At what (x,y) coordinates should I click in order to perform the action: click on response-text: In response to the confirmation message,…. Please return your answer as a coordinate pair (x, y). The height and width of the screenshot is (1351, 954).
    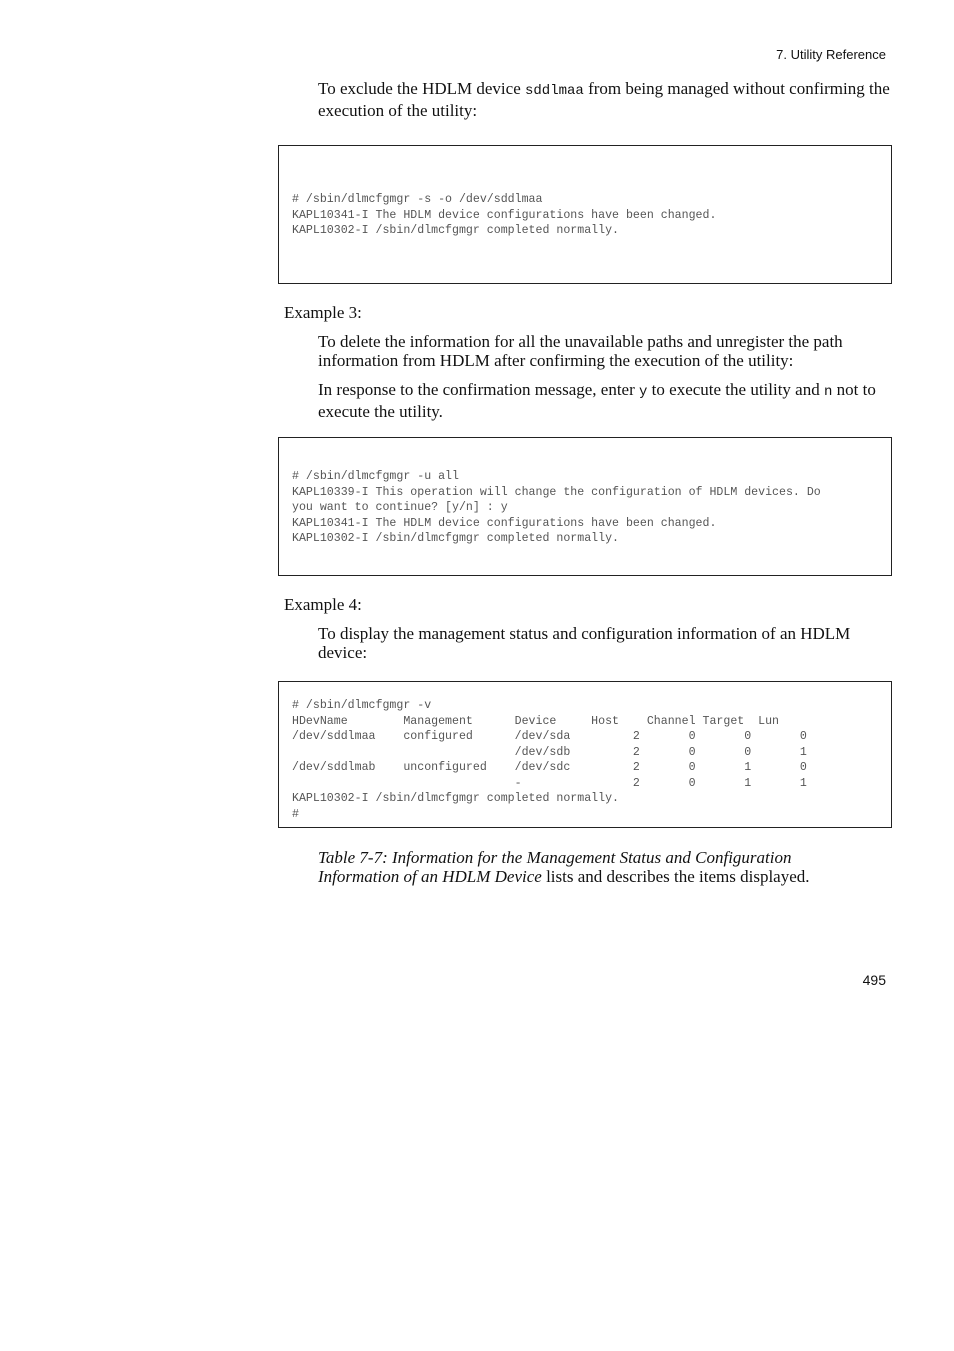
    Looking at the image, I should click on (479, 389).